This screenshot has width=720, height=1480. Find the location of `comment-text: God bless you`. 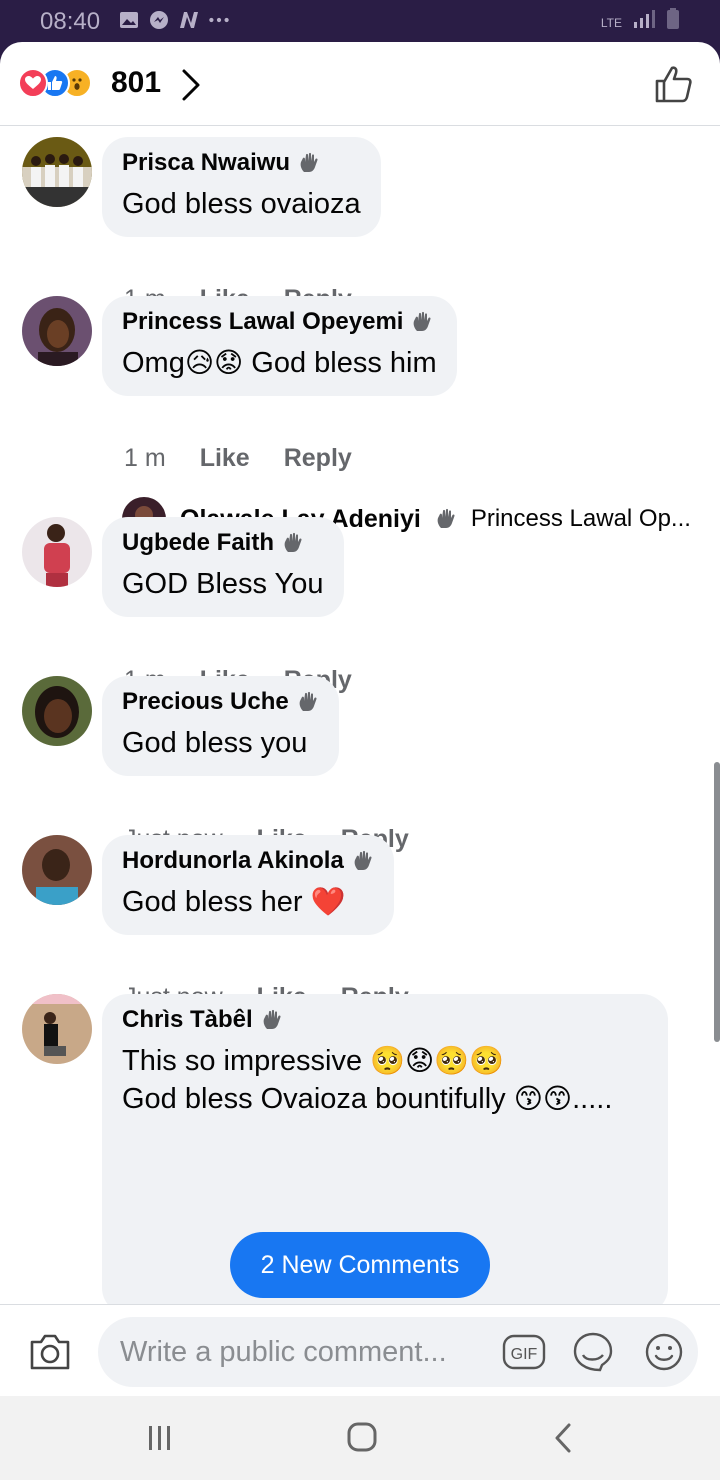

comment-text: God bless you is located at coordinates (215, 743).